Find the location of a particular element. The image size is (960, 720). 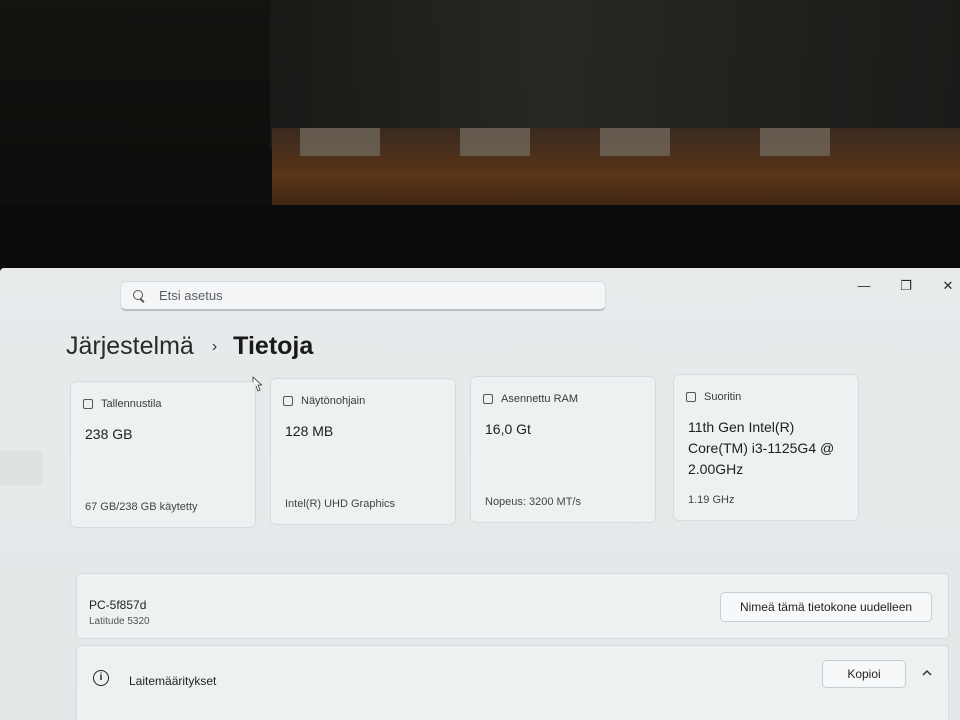

display-adapter-icon is located at coordinates (288, 401).